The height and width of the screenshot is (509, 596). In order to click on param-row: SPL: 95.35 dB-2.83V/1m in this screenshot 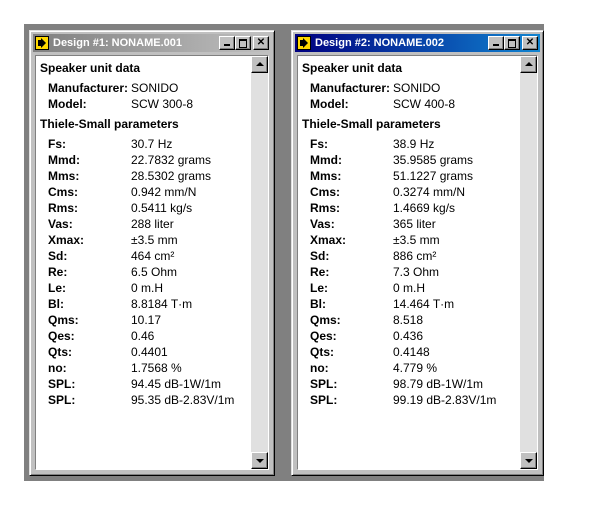, I will do `click(143, 400)`.